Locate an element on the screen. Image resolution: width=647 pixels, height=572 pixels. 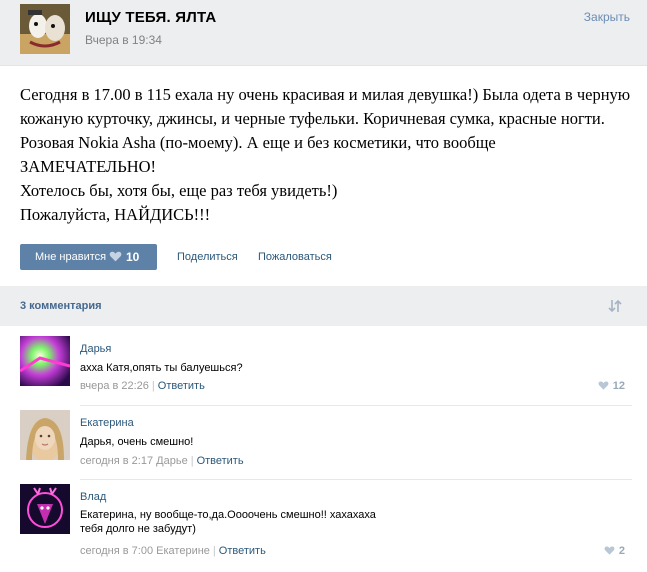
comment-meta: вчера в 22:26 | Ответить is located at coordinates (142, 386).